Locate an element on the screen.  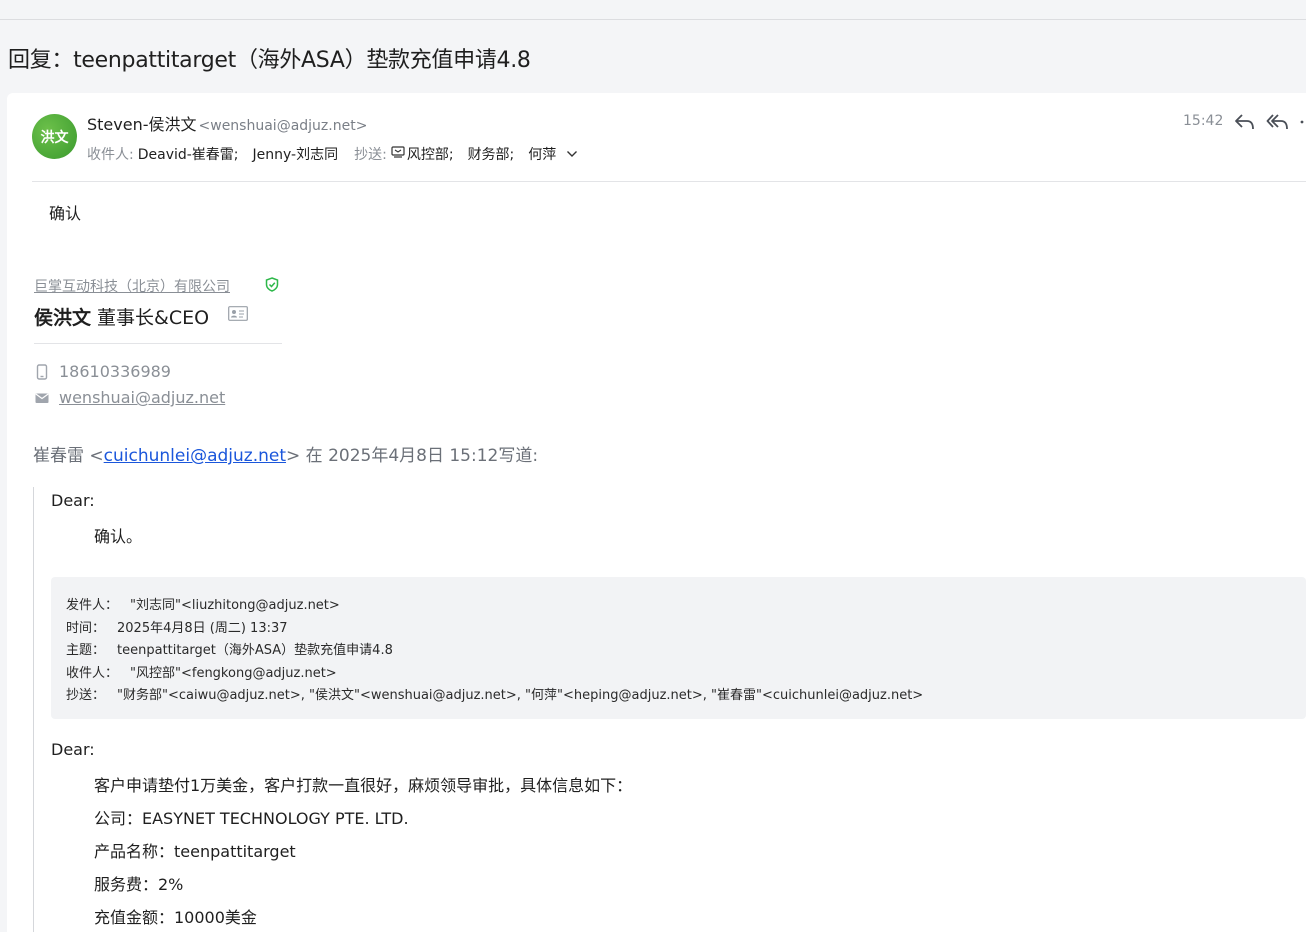
phone-icon is located at coordinates (42, 371).